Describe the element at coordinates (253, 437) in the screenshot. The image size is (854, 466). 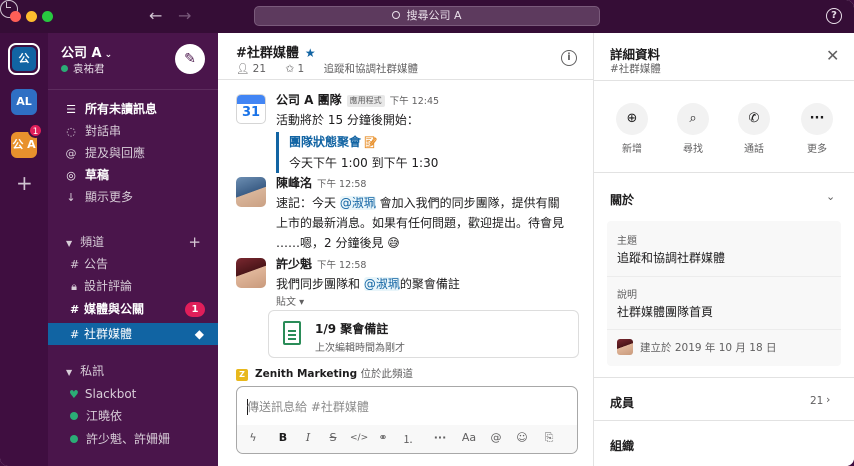
I see `lightning-icon: ϟ` at that location.